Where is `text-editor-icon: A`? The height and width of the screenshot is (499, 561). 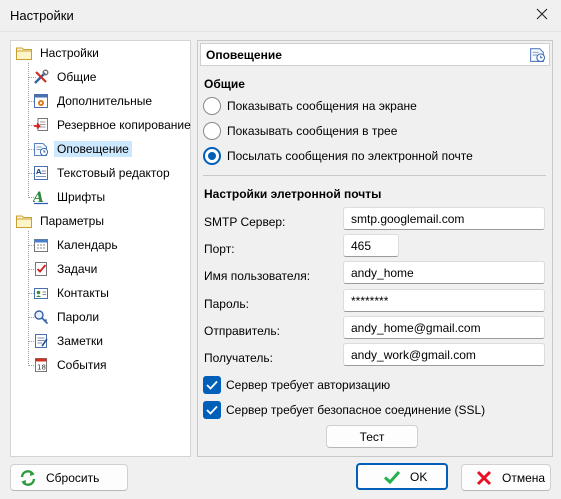
text-editor-icon: A is located at coordinates (41, 173).